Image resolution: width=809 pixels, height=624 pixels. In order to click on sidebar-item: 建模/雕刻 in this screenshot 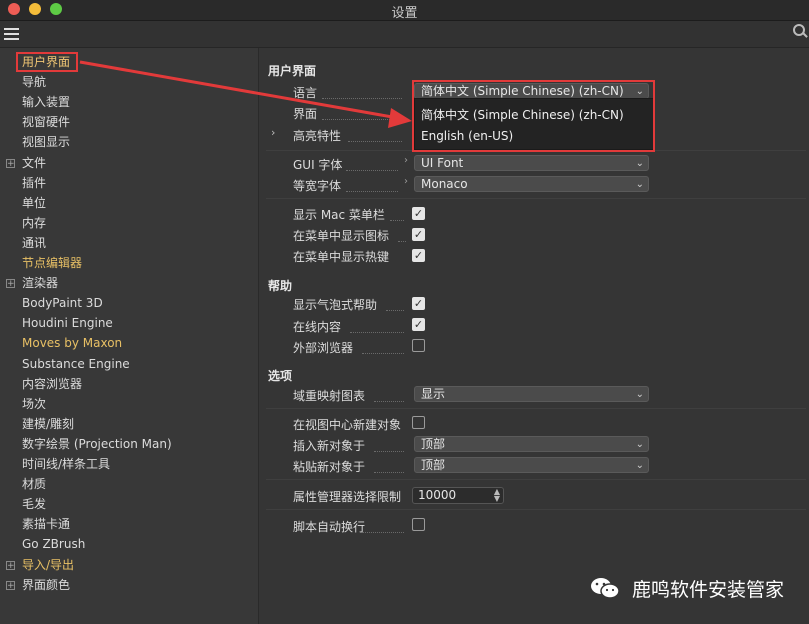, I will do `click(48, 424)`.